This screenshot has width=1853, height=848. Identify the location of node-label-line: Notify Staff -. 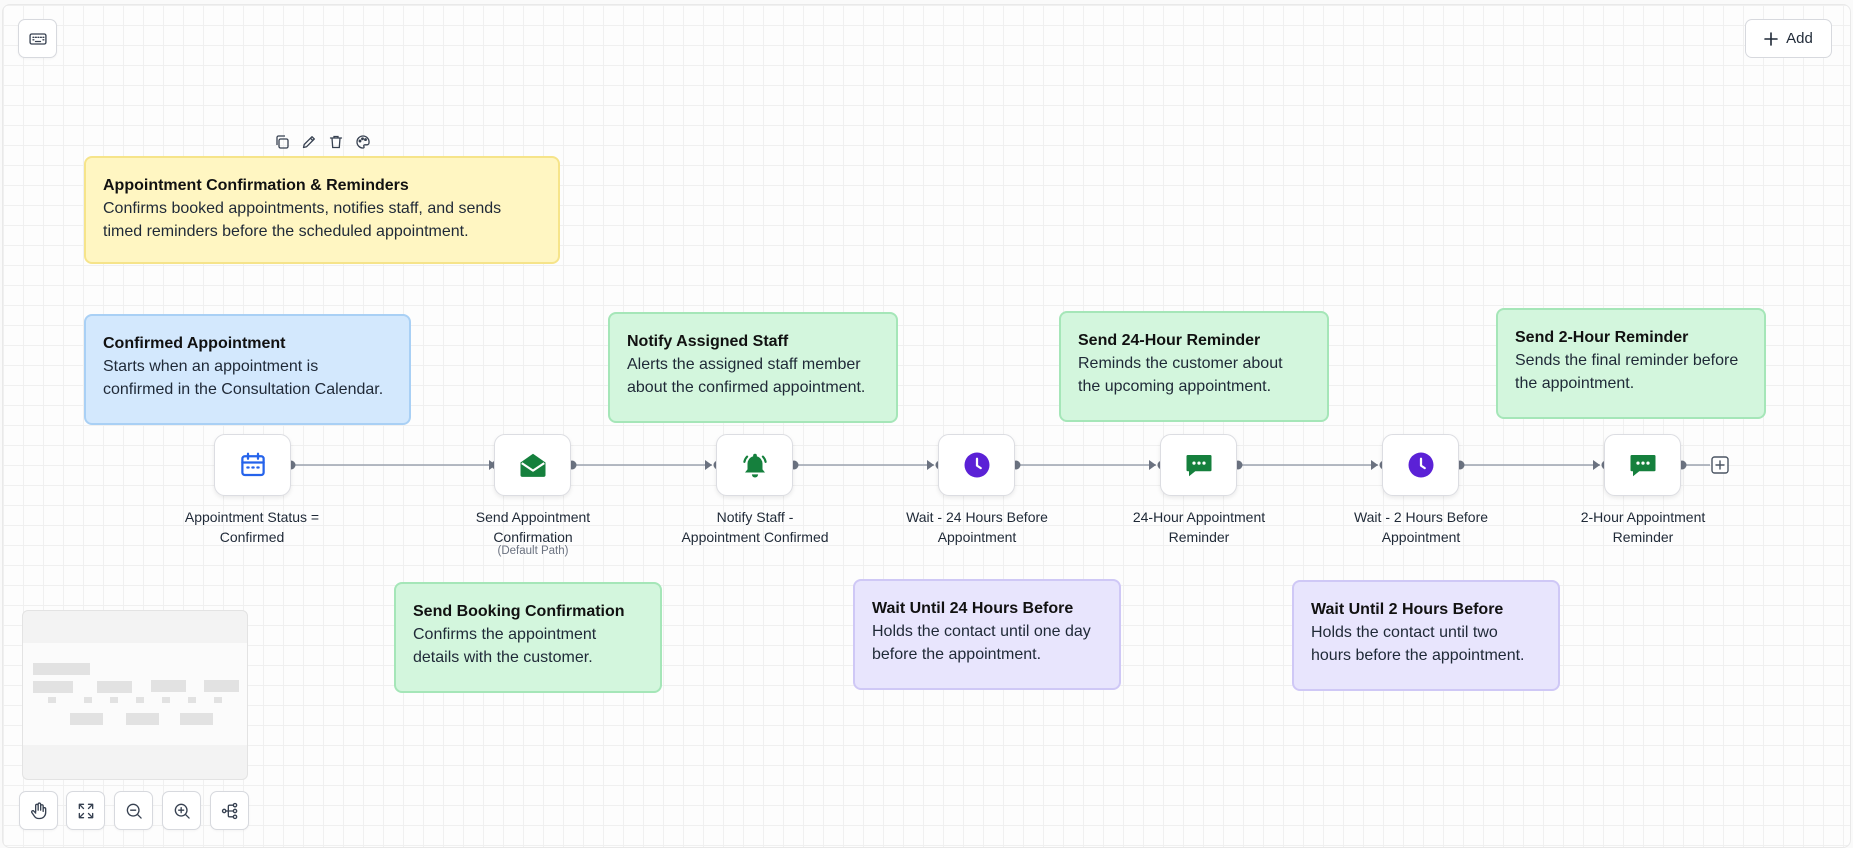
(755, 517).